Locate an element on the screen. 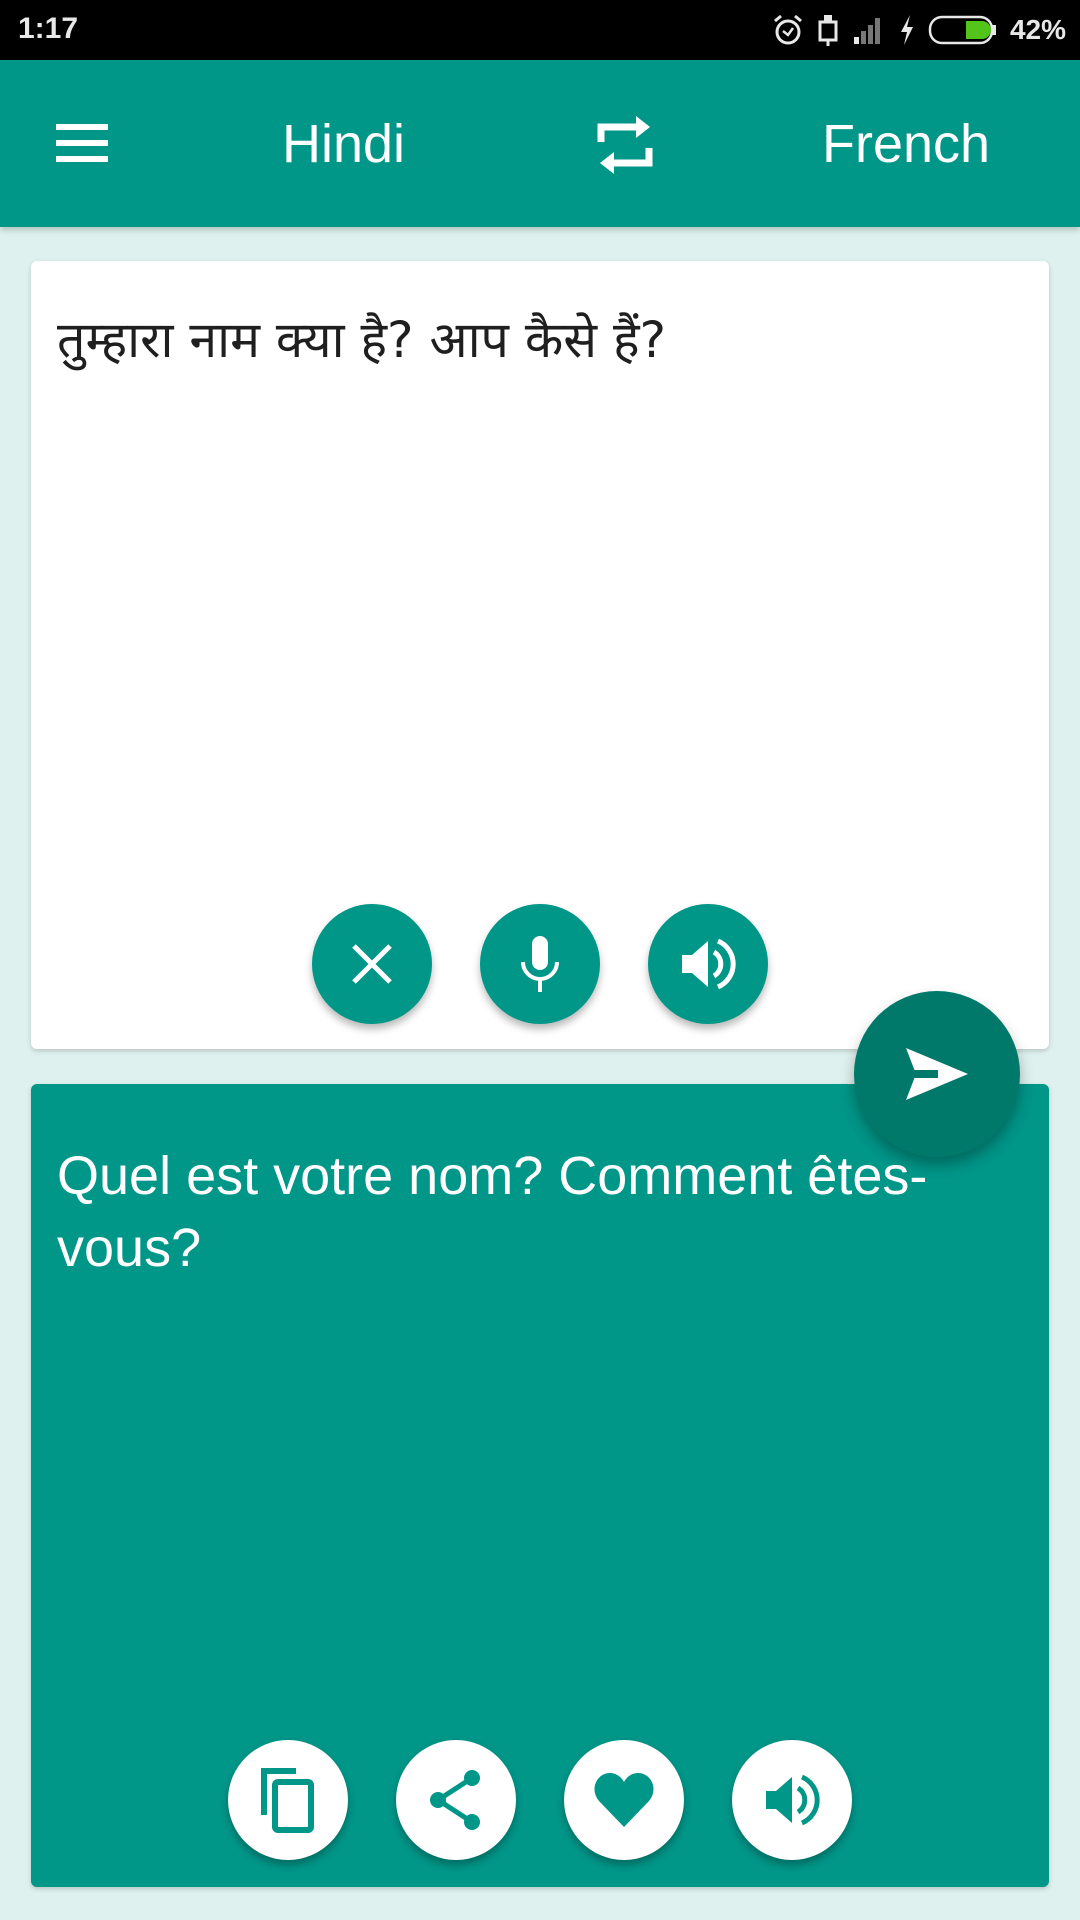 The width and height of the screenshot is (1080, 1920). status-time: 1:17 is located at coordinates (48, 28).